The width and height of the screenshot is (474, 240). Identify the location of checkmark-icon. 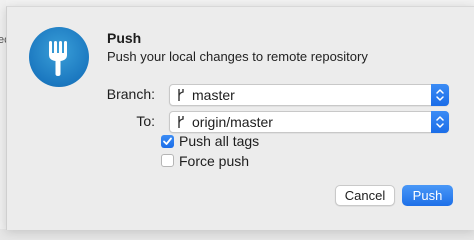
(167, 141).